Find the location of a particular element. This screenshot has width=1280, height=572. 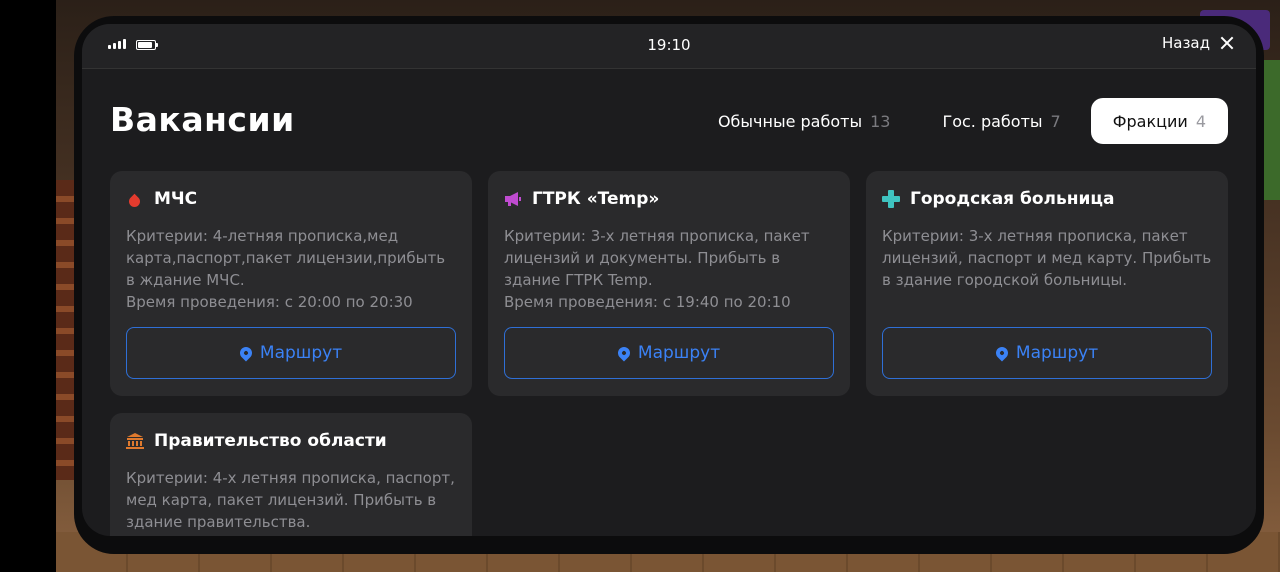

government-building-icon is located at coordinates (135, 441).